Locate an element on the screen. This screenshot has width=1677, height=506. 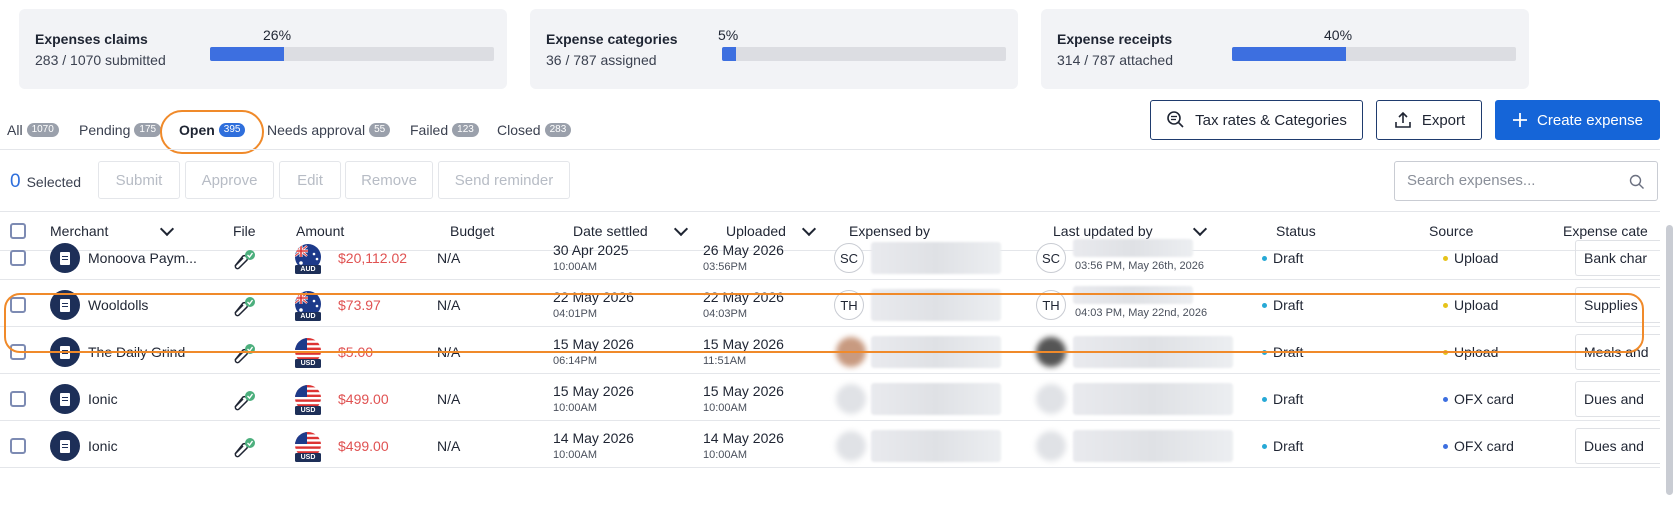
tab-highlight-annotation is located at coordinates (212, 132).